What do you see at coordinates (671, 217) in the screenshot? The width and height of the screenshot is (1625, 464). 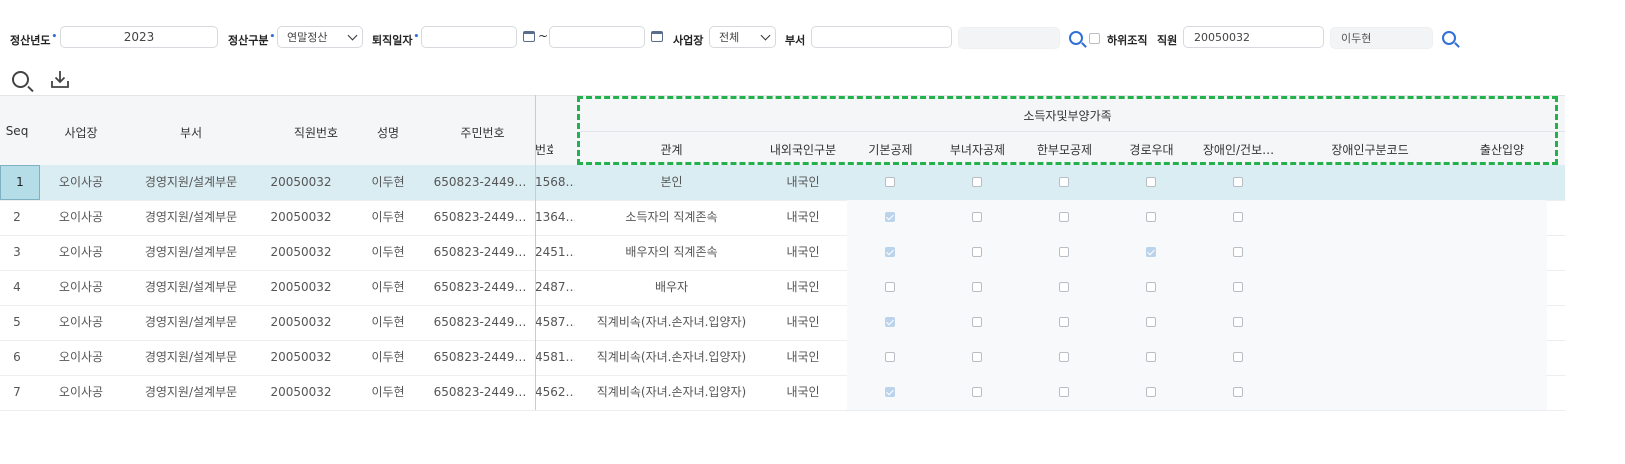 I see `cell-relation: 소득자의 직계존속` at bounding box center [671, 217].